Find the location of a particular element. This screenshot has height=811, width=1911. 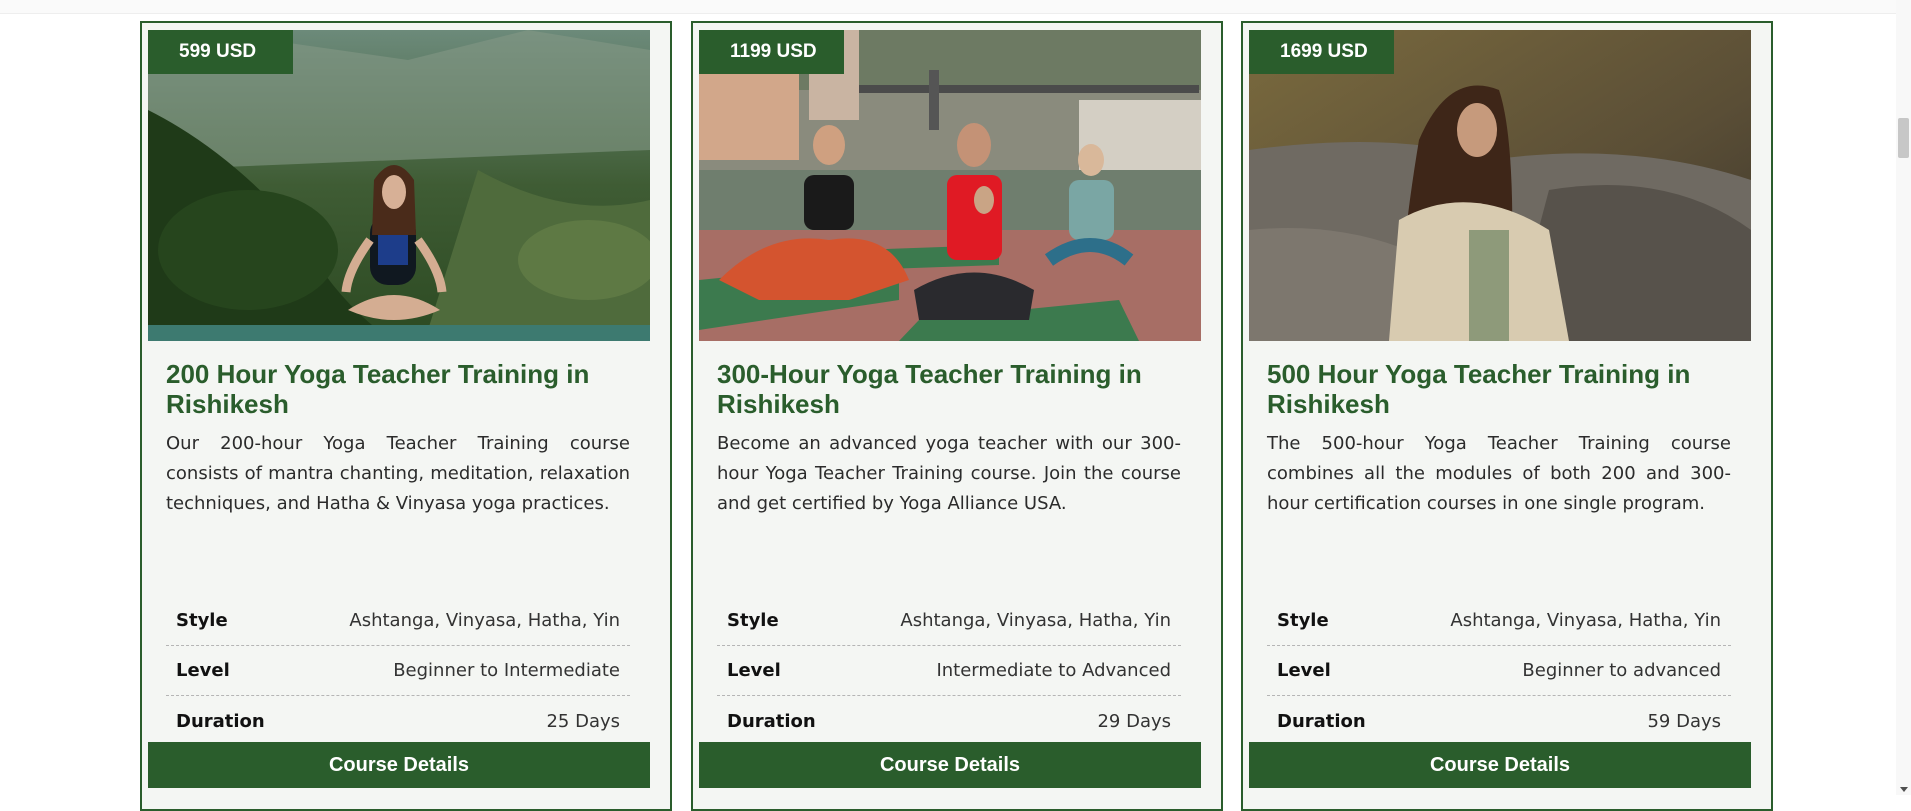

scroll-down-arrow-icon is located at coordinates (1904, 789).